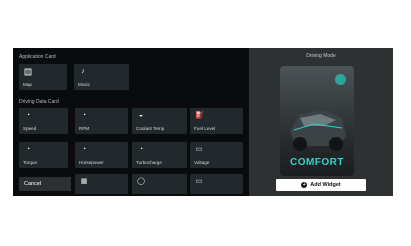  What do you see at coordinates (216, 184) in the screenshot?
I see `tile-row3-3: ▭` at bounding box center [216, 184].